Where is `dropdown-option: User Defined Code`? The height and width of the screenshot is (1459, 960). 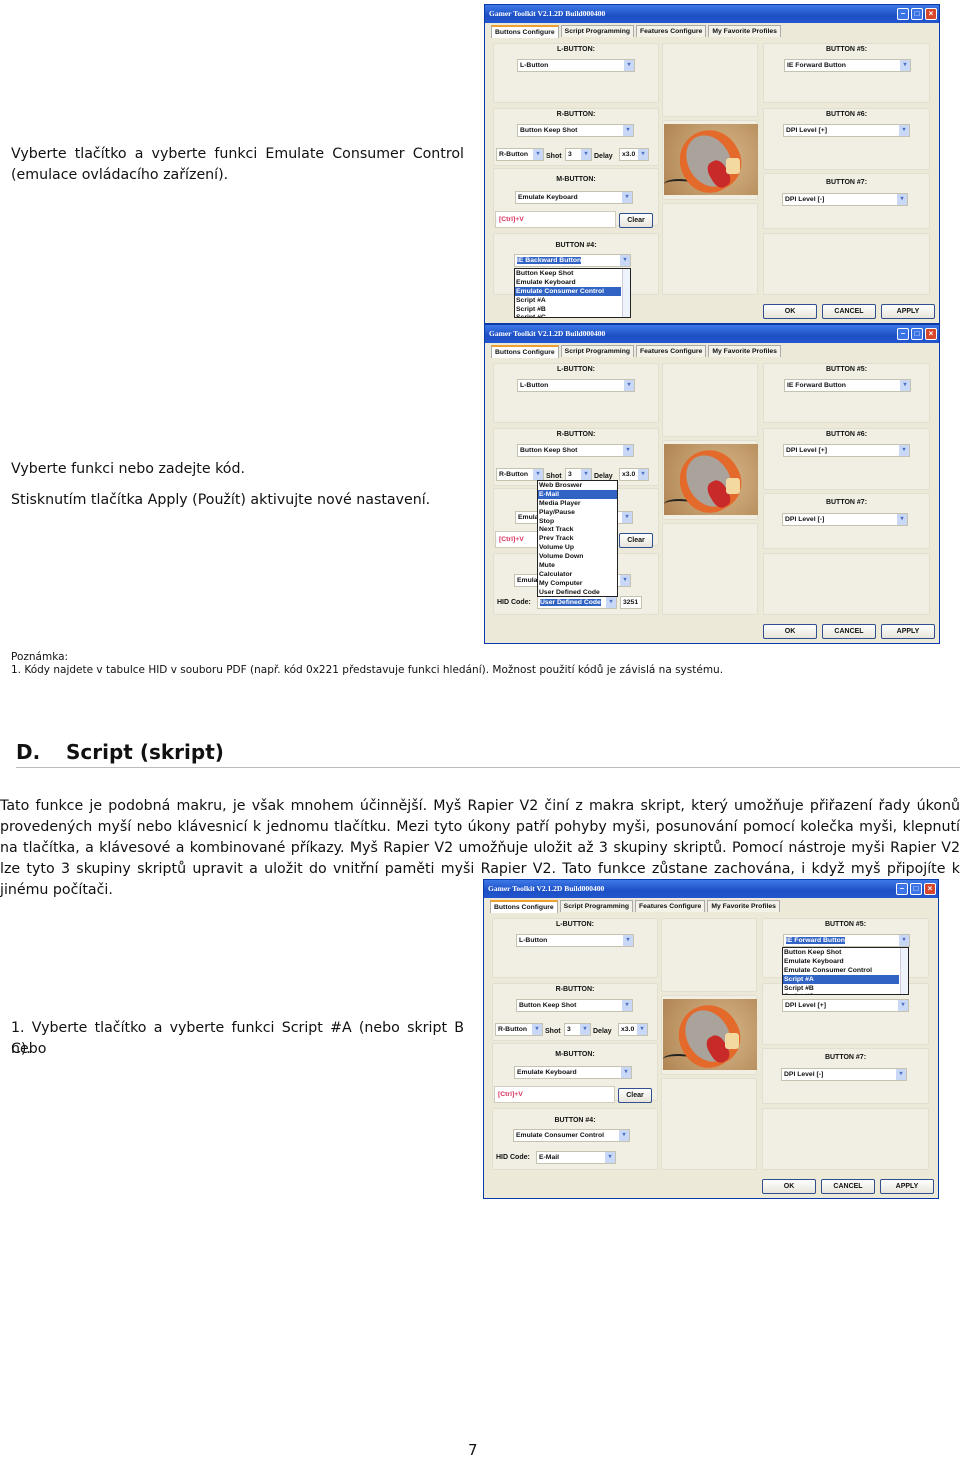
dropdown-option: User Defined Code is located at coordinates (577, 592).